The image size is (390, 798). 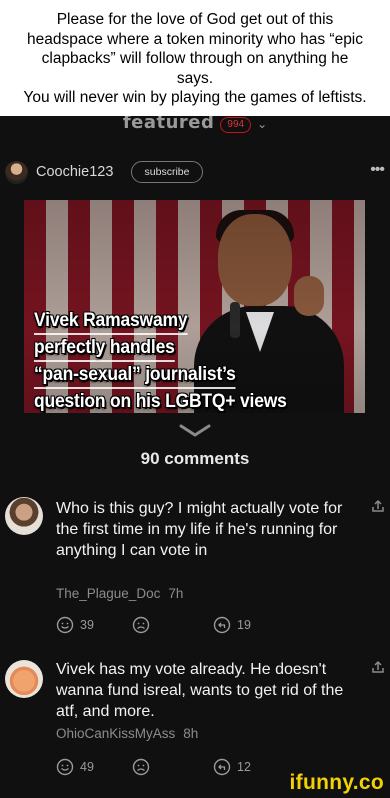 What do you see at coordinates (160, 401) in the screenshot?
I see `overlay-line: question on his LGBTQ+ views` at bounding box center [160, 401].